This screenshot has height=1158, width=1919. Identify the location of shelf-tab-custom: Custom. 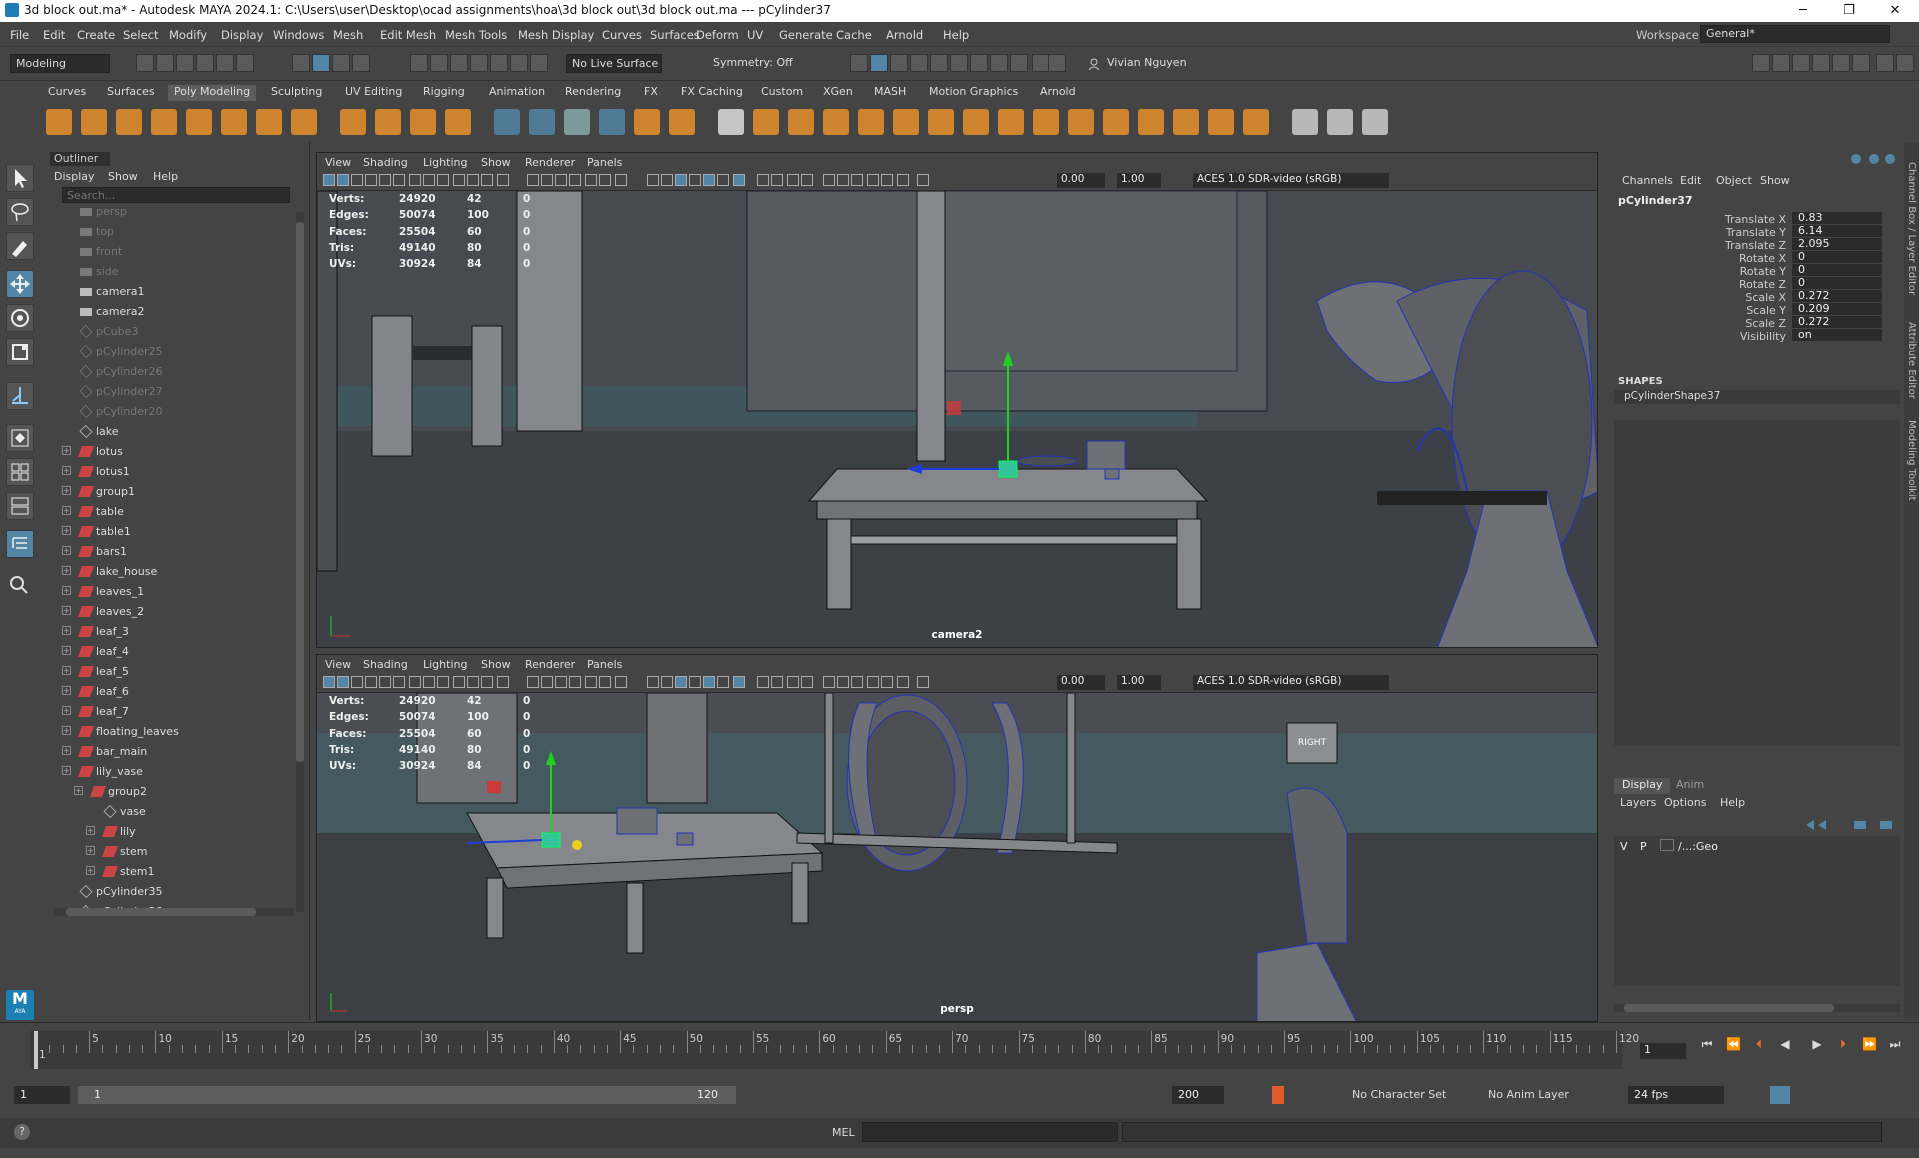
(782, 91).